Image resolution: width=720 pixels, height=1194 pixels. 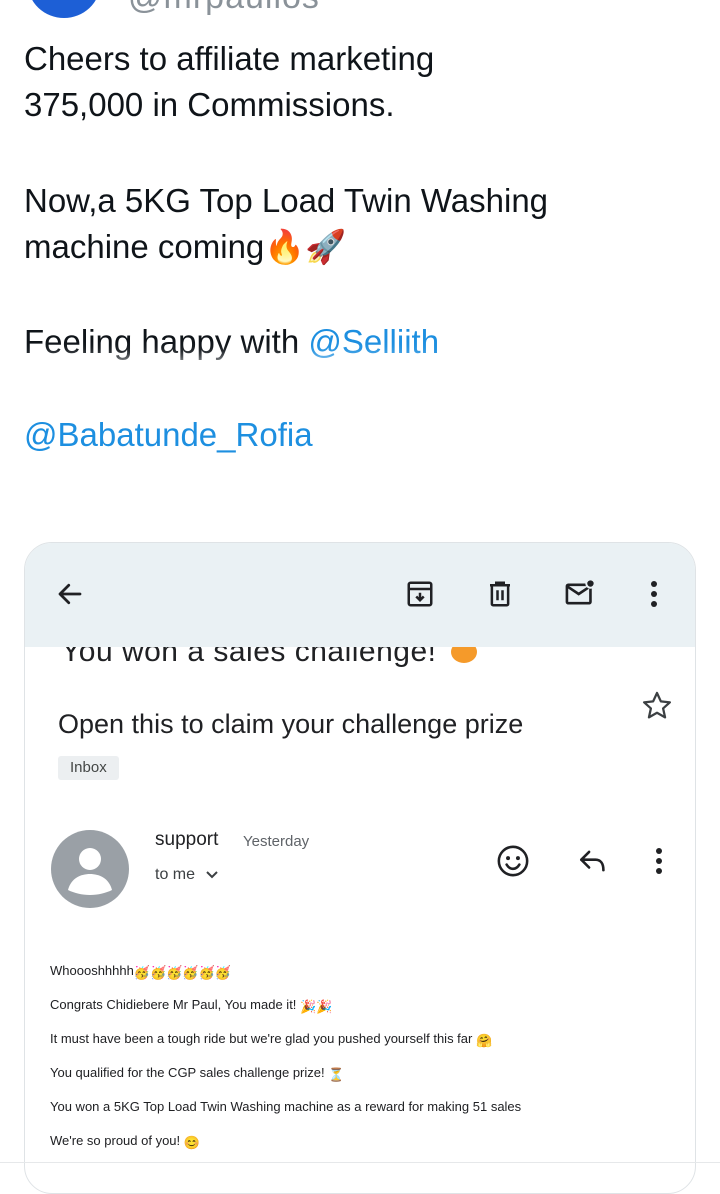 What do you see at coordinates (580, 594) in the screenshot?
I see `mark-unread-icon` at bounding box center [580, 594].